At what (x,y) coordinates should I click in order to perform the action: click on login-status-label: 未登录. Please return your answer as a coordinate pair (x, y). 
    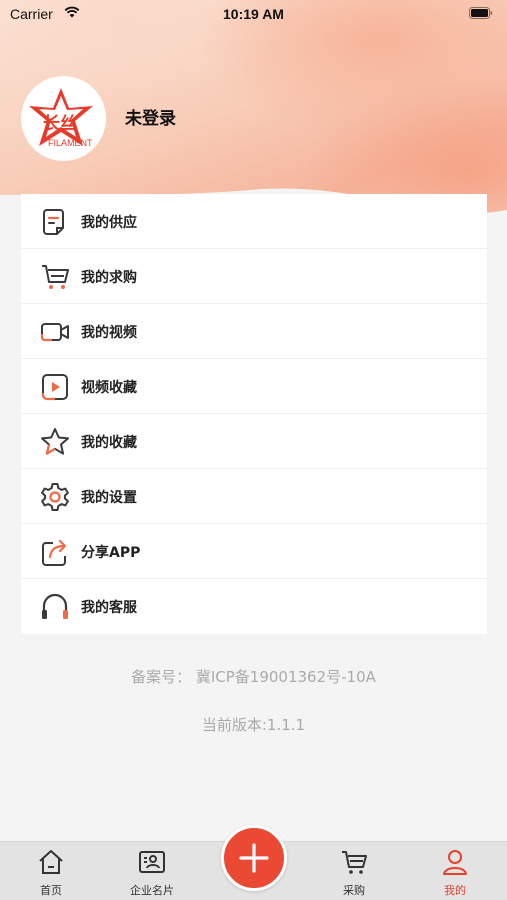
    Looking at the image, I should click on (150, 116).